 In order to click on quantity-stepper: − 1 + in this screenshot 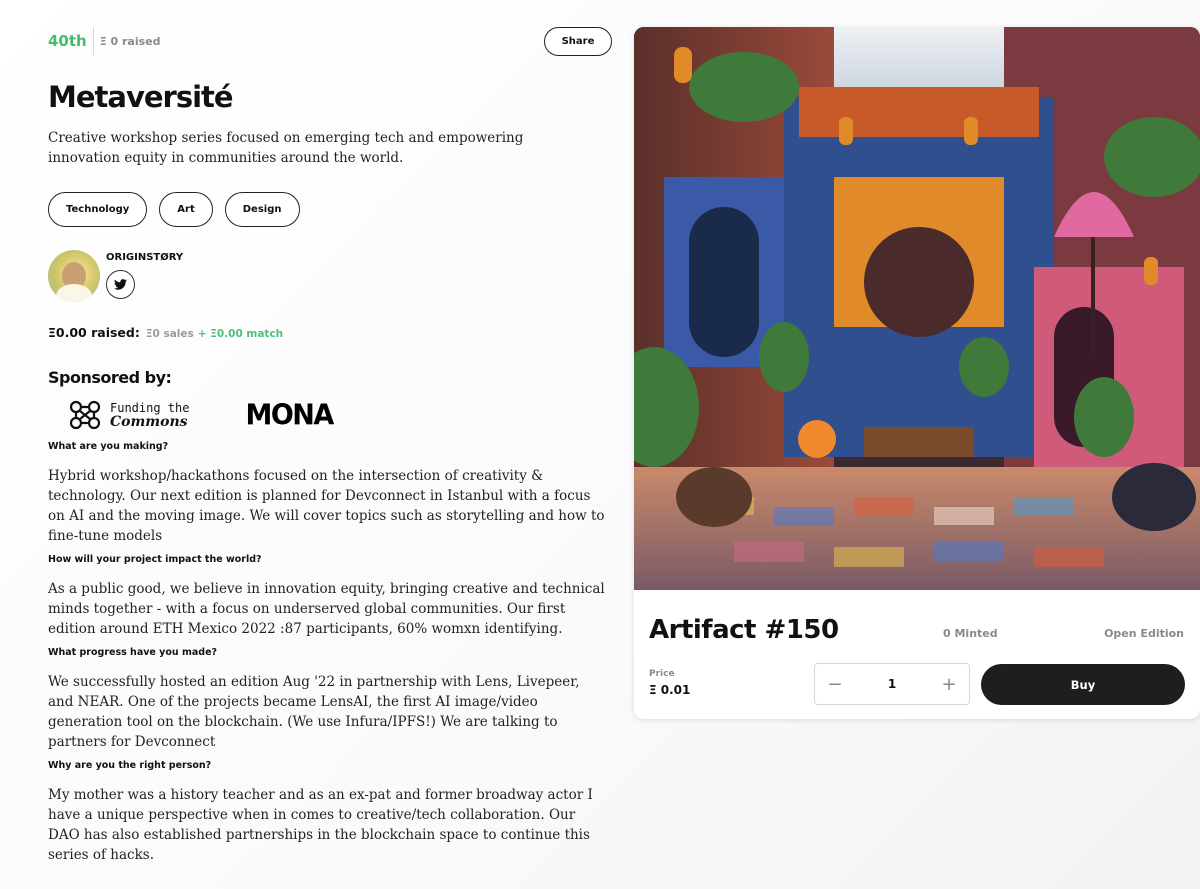, I will do `click(892, 684)`.